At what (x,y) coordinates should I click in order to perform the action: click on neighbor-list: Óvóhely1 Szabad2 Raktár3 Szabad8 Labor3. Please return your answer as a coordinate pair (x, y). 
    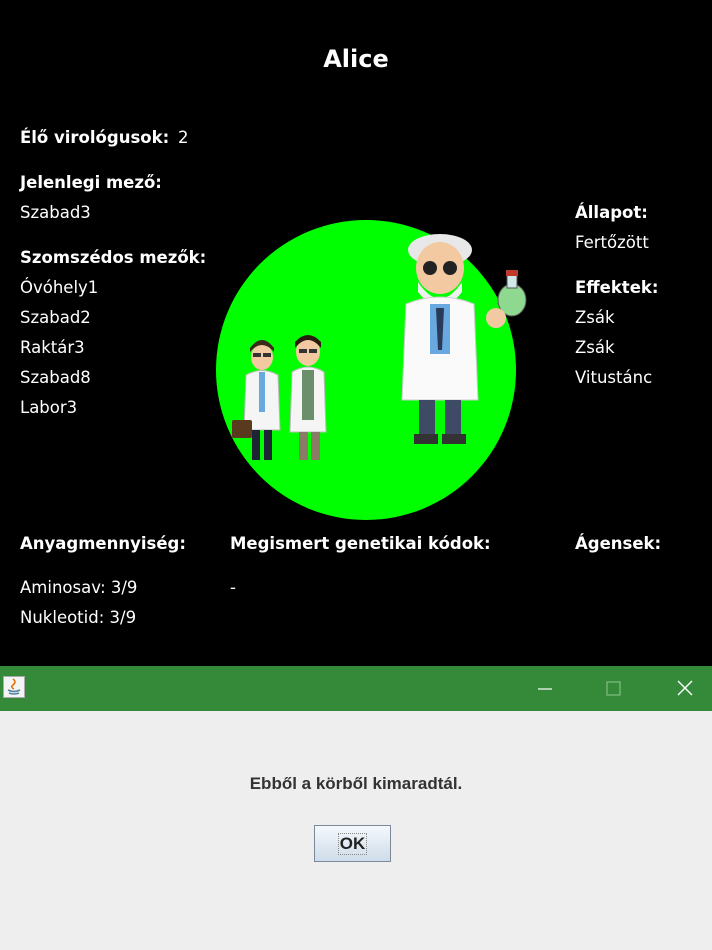
    Looking at the image, I should click on (59, 348).